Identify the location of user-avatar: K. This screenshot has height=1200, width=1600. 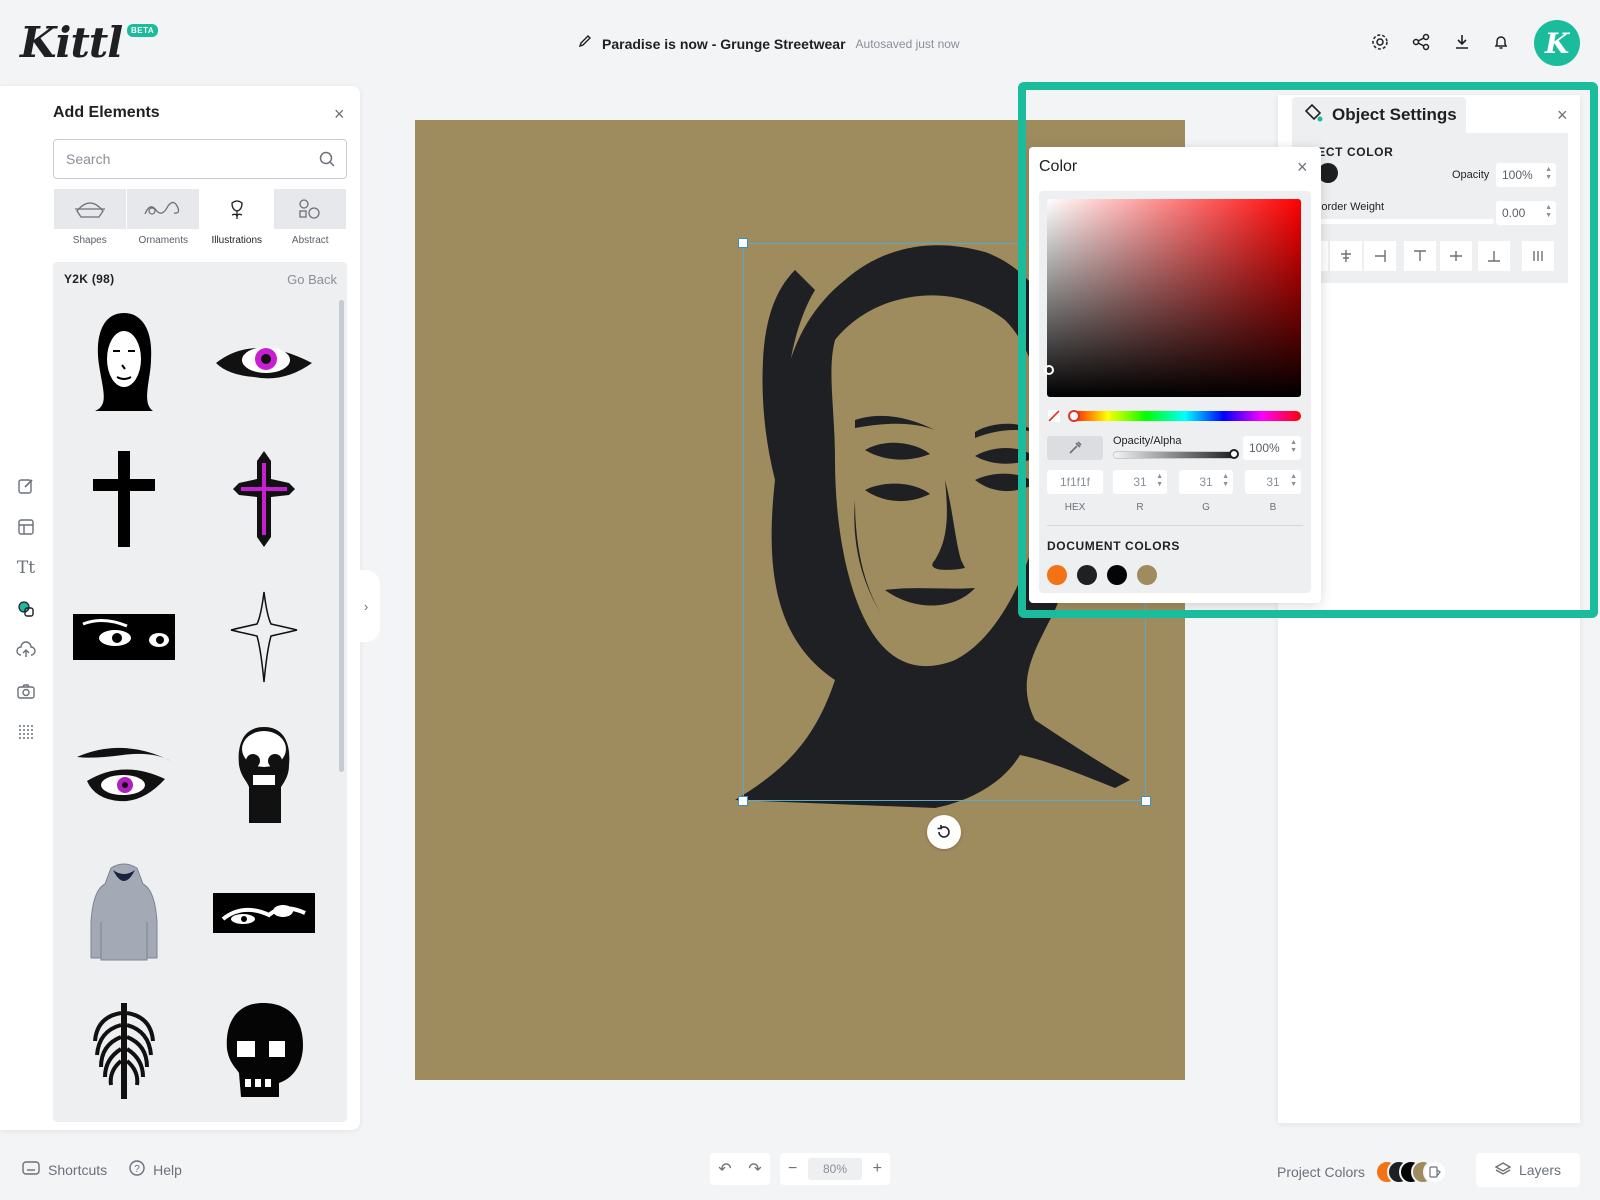
(1557, 43).